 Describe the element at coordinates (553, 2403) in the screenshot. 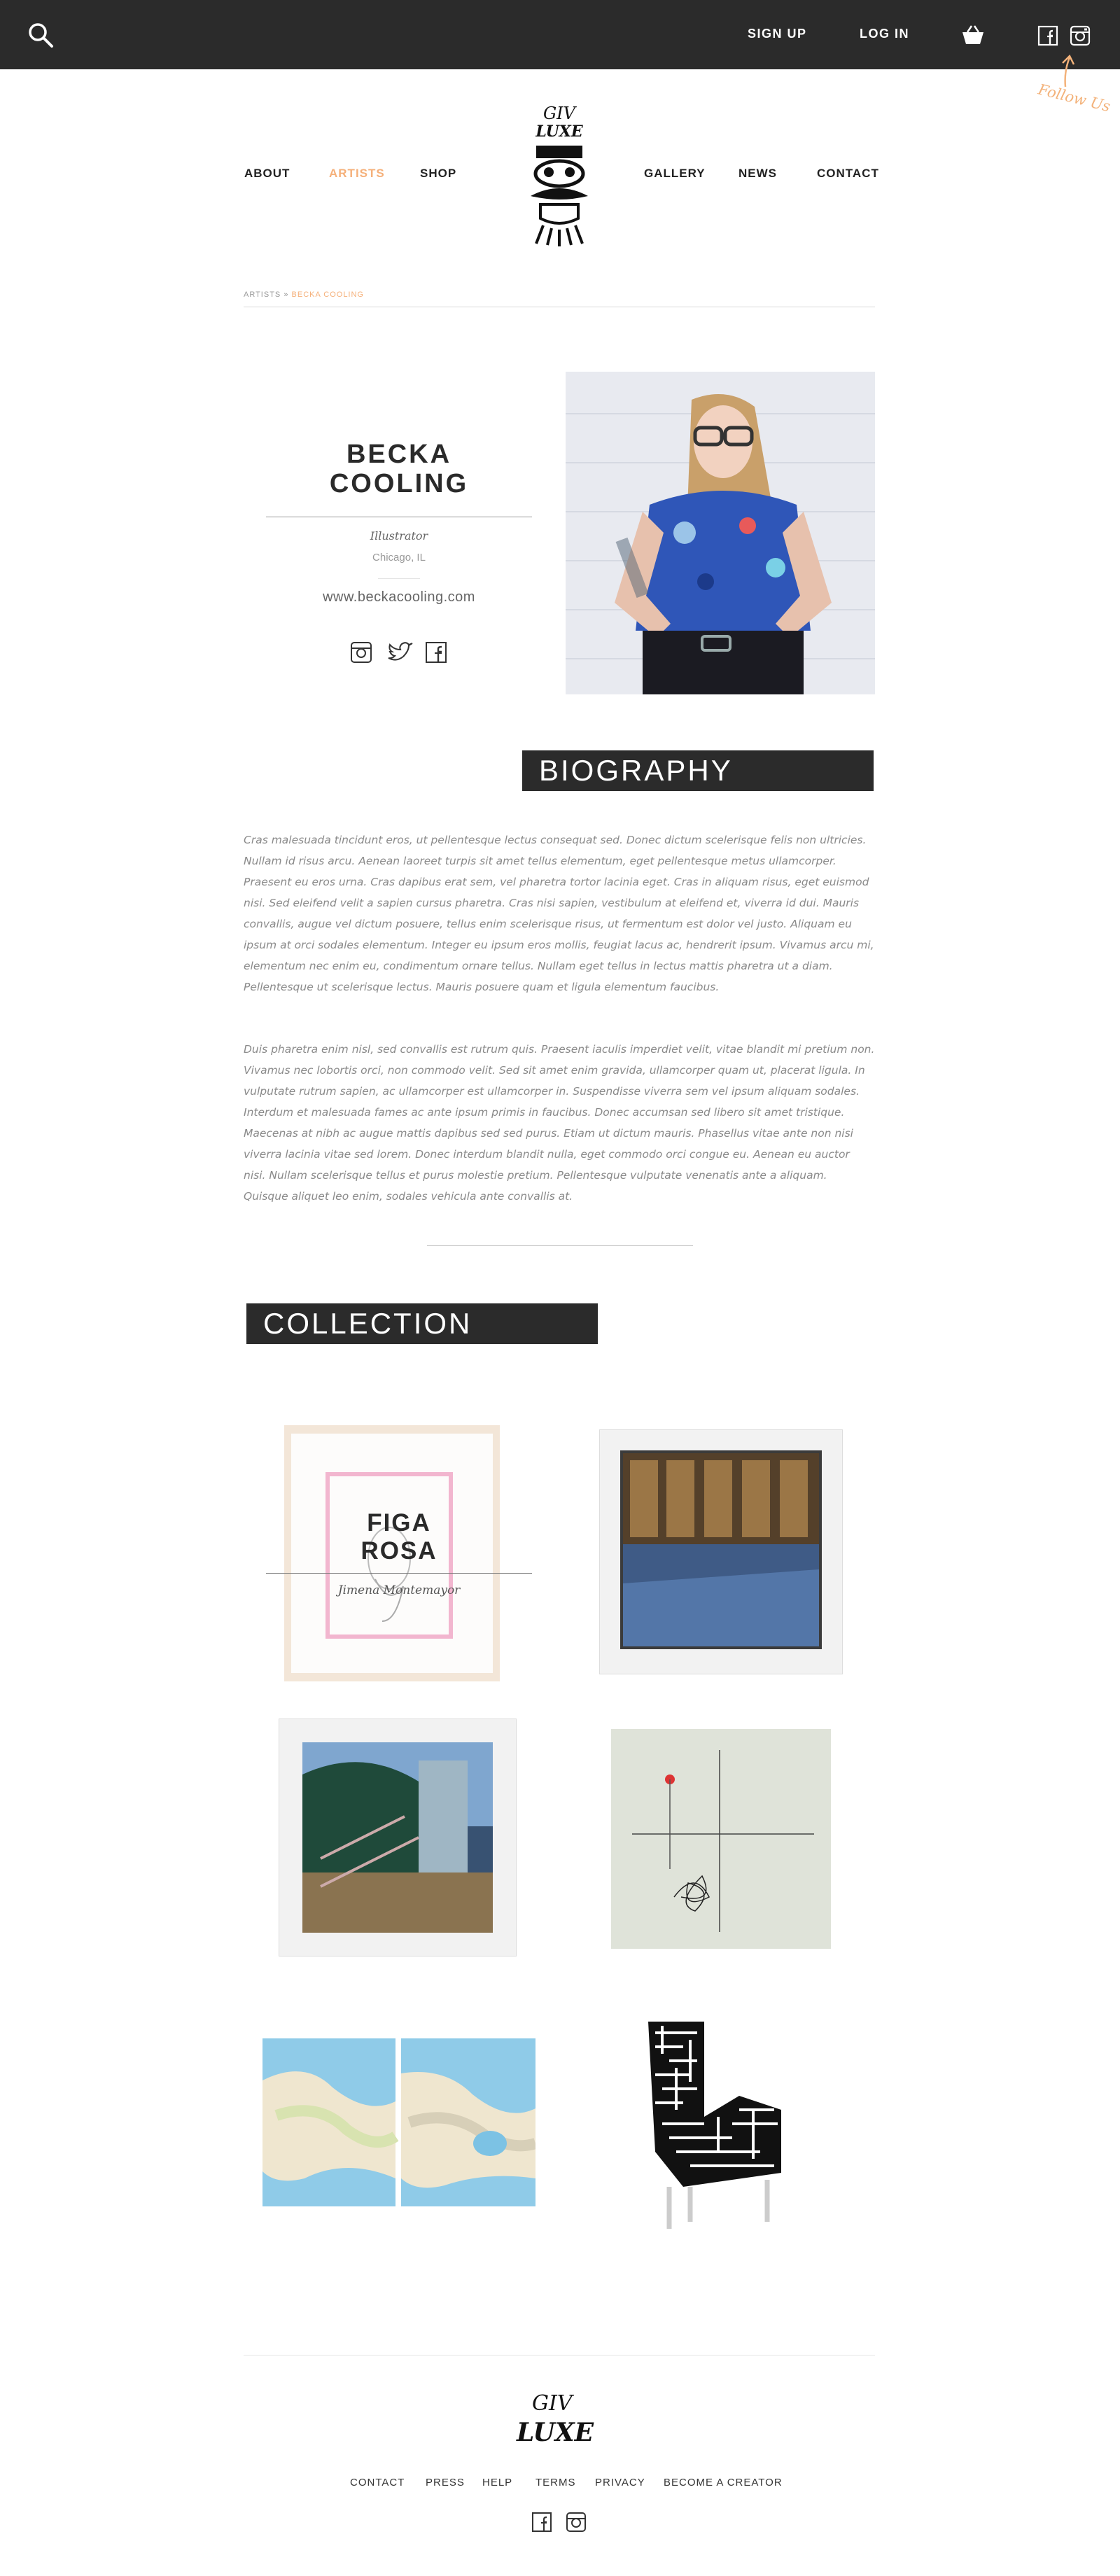

I see `footer-logo-text-top: GIV` at that location.